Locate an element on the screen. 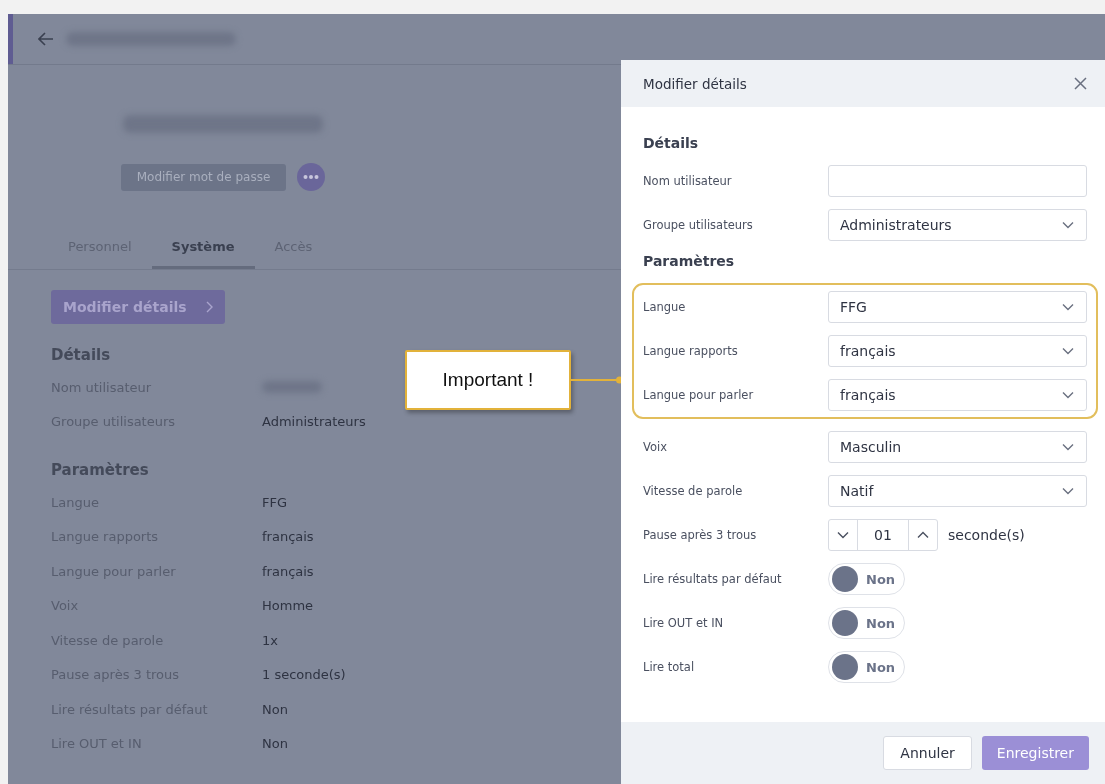 This screenshot has width=1105, height=784. cancel-button: Annuler is located at coordinates (927, 753).